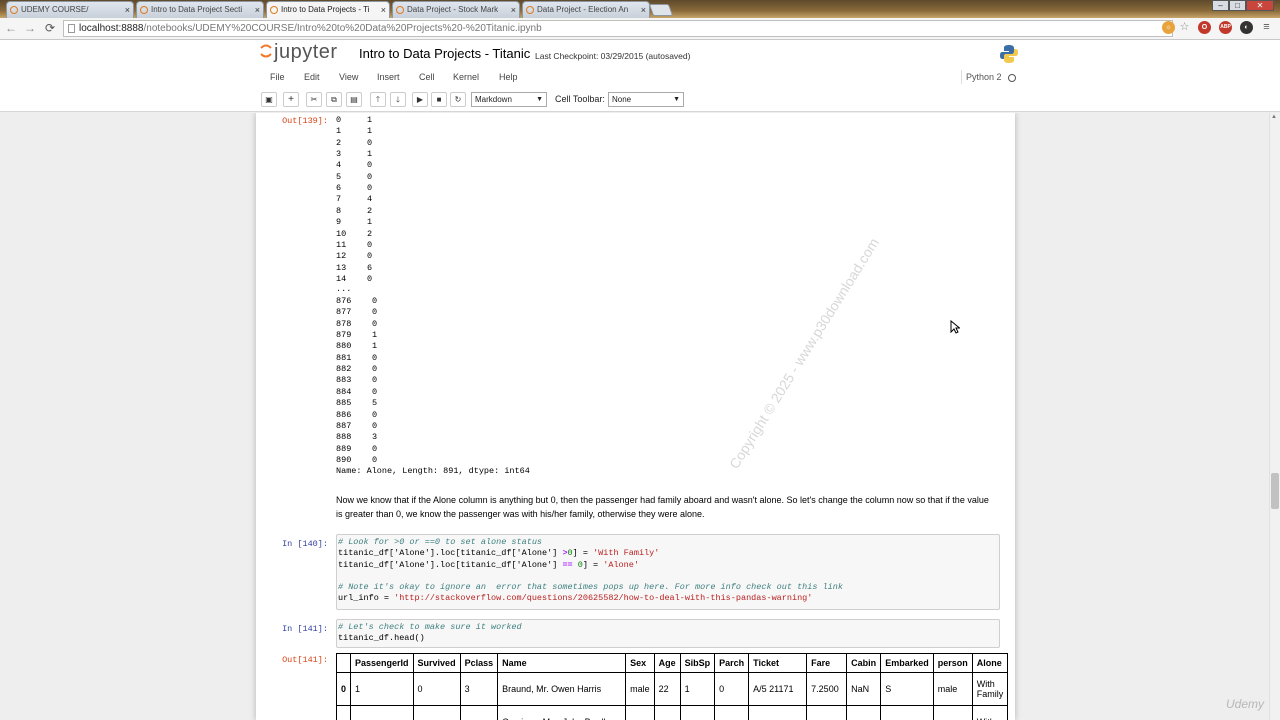 The height and width of the screenshot is (720, 1280). What do you see at coordinates (388, 77) in the screenshot?
I see `menu-insert: Insert` at bounding box center [388, 77].